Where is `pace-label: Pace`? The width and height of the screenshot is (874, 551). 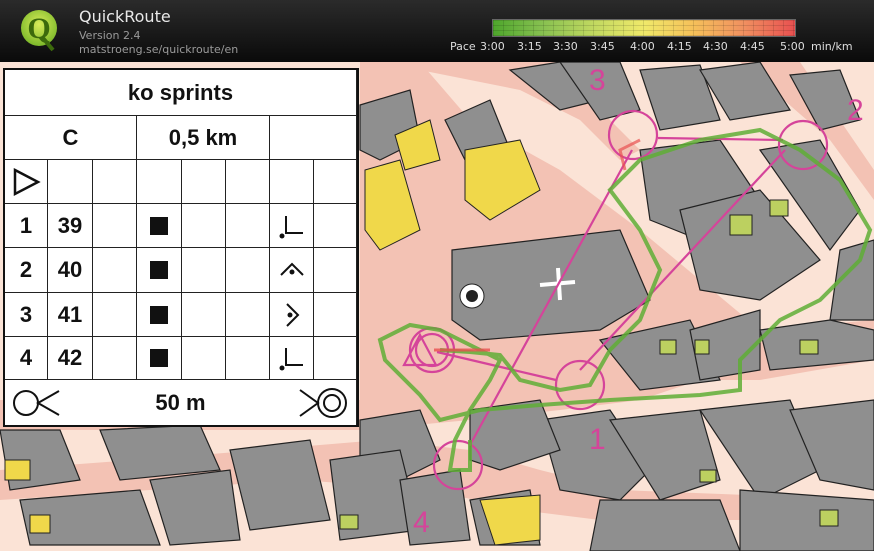
pace-label: Pace is located at coordinates (463, 46).